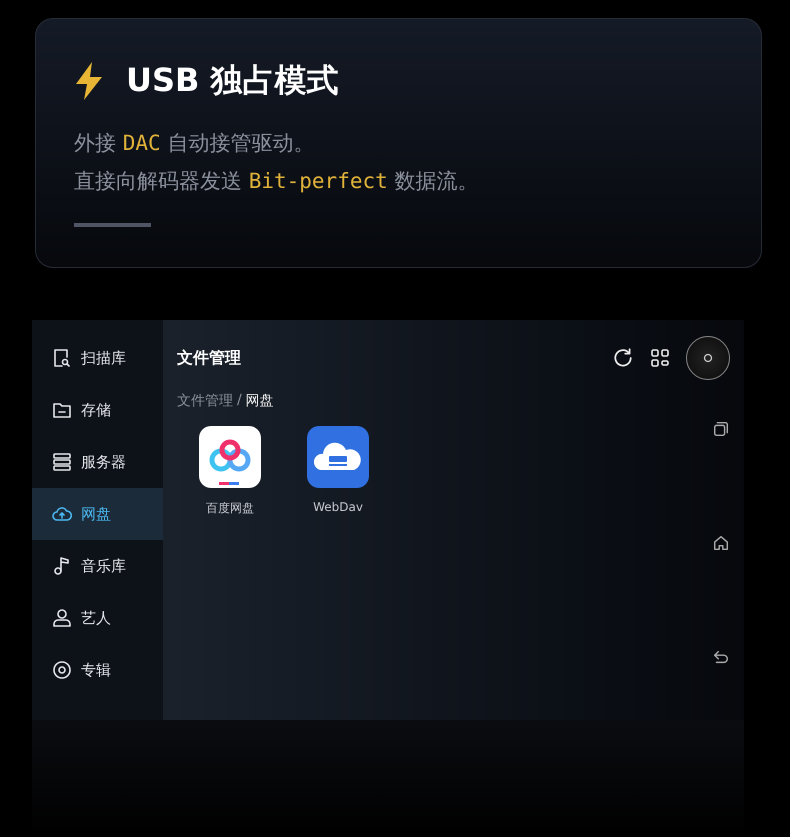  I want to click on cloud-upload-icon, so click(62, 514).